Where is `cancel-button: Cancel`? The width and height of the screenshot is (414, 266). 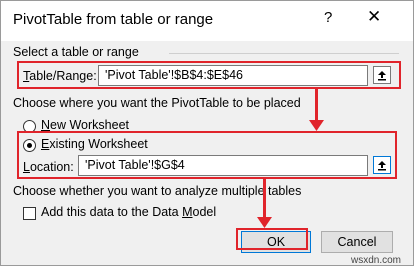 cancel-button: Cancel is located at coordinates (357, 242).